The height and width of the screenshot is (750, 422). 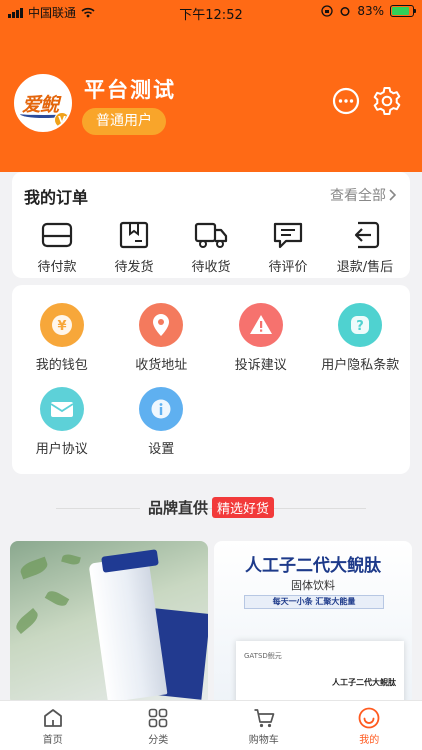 What do you see at coordinates (124, 121) in the screenshot?
I see `user-level-badge: 普通用户` at bounding box center [124, 121].